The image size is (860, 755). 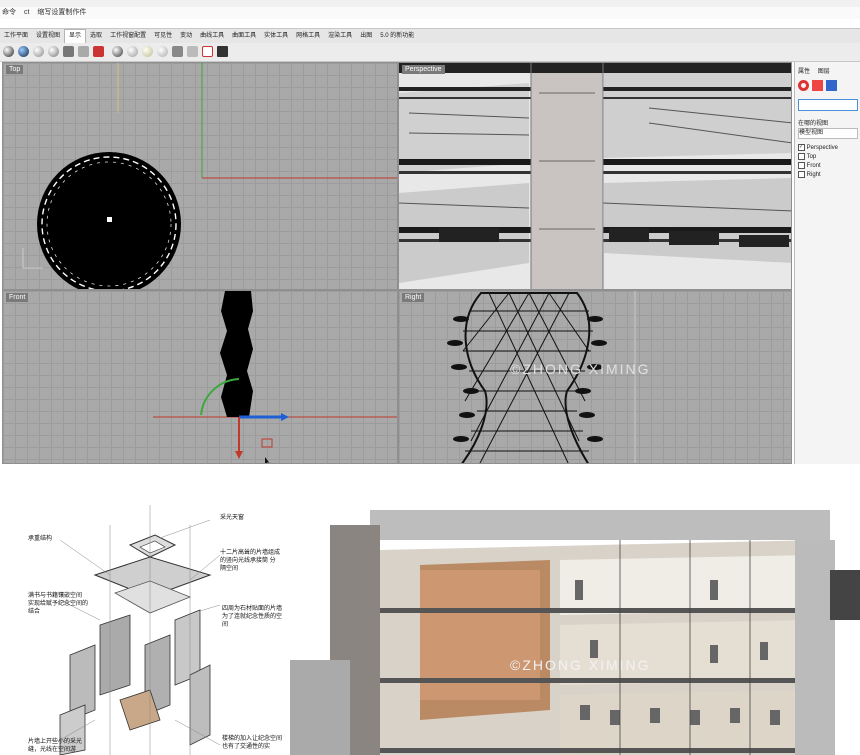 I want to click on tab-select: 选取, so click(x=96, y=36).